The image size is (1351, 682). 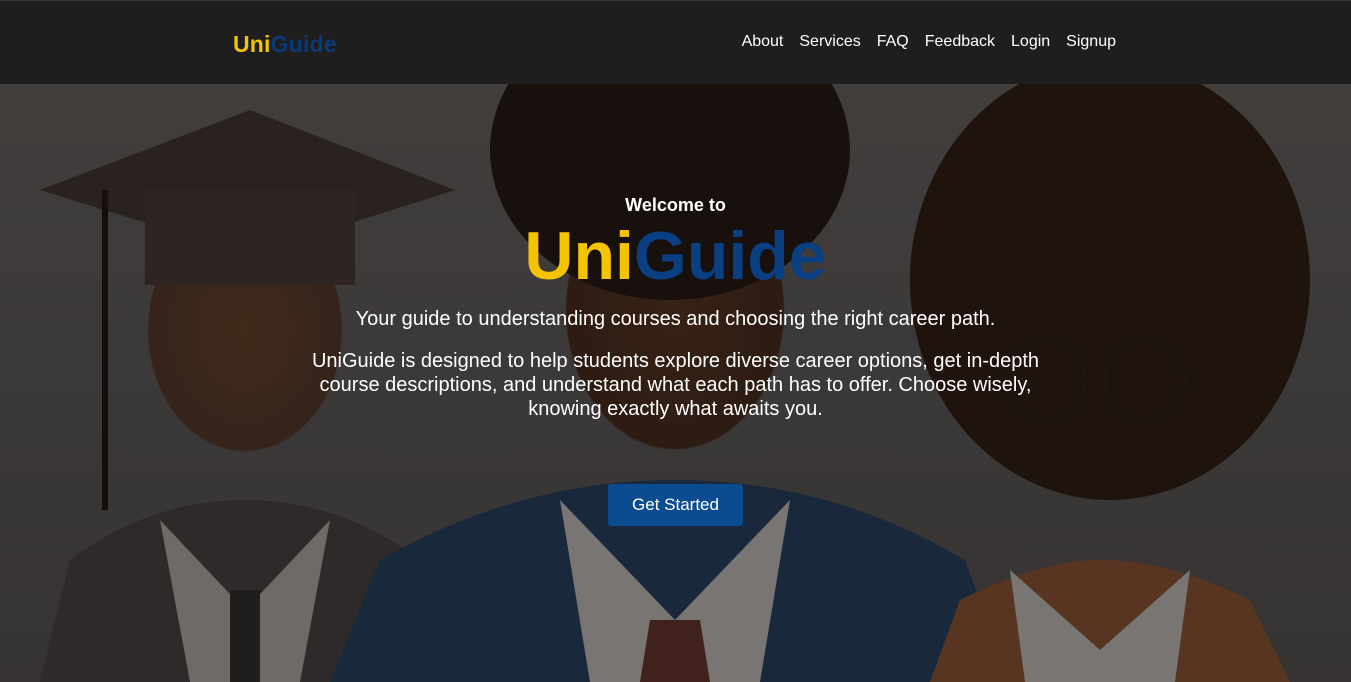 What do you see at coordinates (252, 44) in the screenshot?
I see `brand-logo-uni: Uni` at bounding box center [252, 44].